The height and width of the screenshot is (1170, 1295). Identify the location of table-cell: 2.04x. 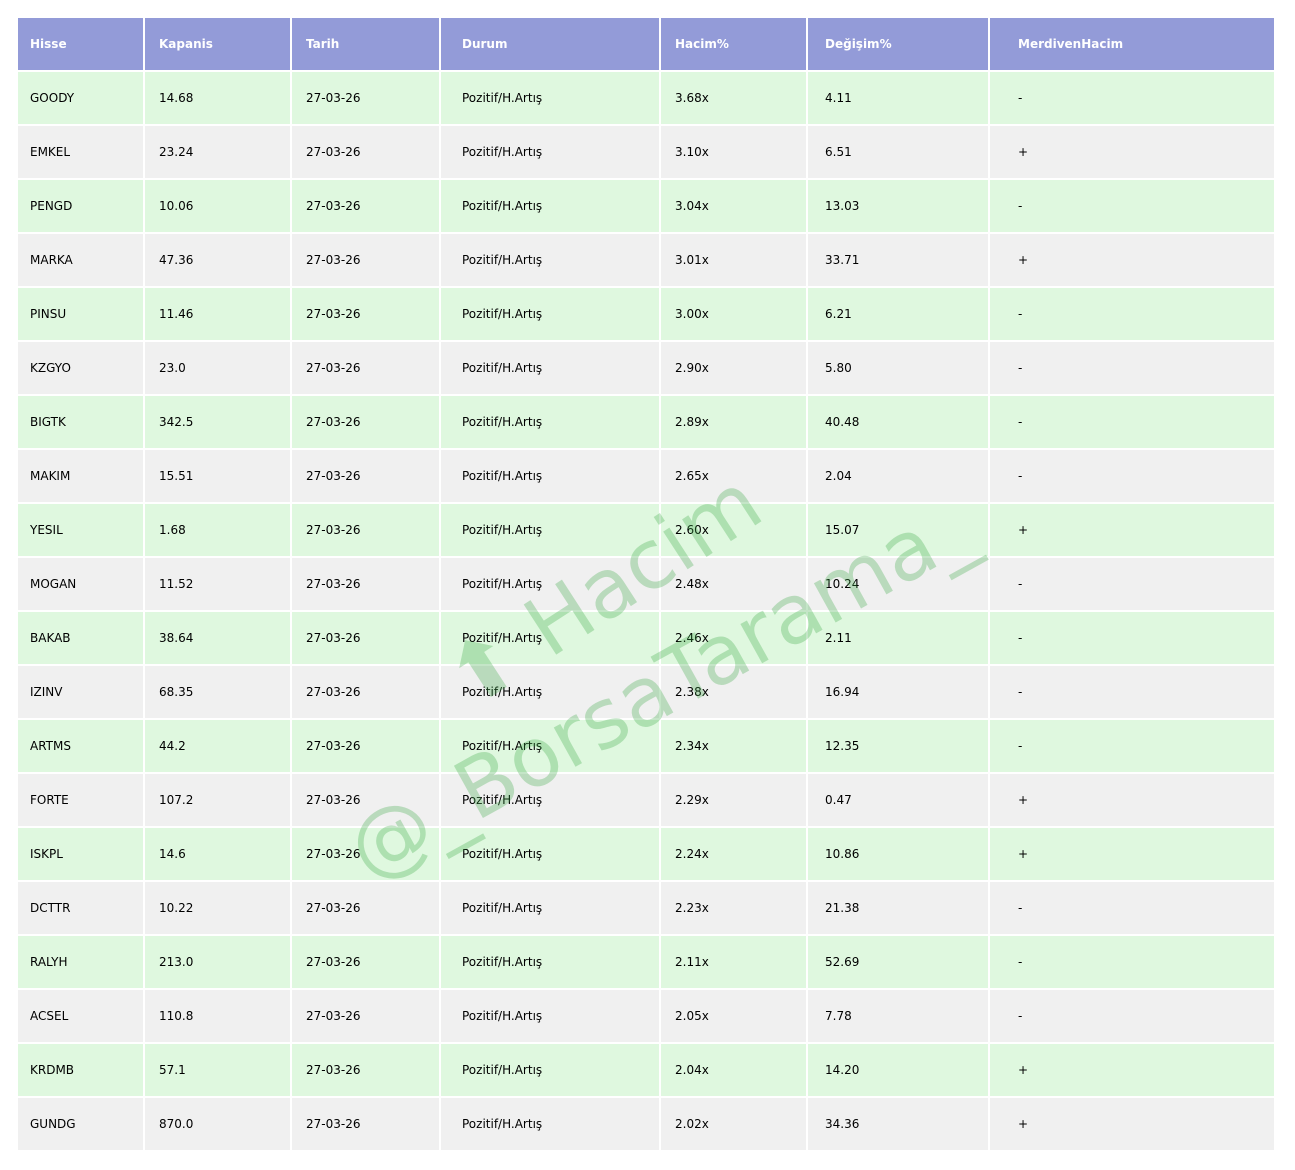
(733, 1070).